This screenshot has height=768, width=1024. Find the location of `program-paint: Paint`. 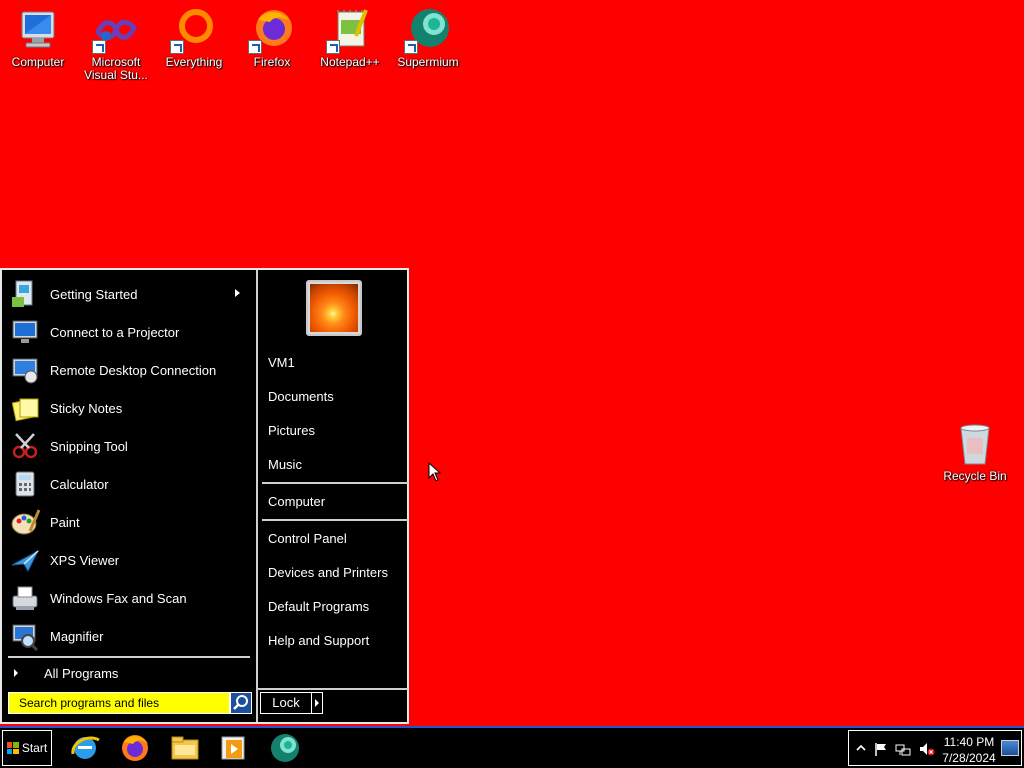

program-paint: Paint is located at coordinates (128, 522).